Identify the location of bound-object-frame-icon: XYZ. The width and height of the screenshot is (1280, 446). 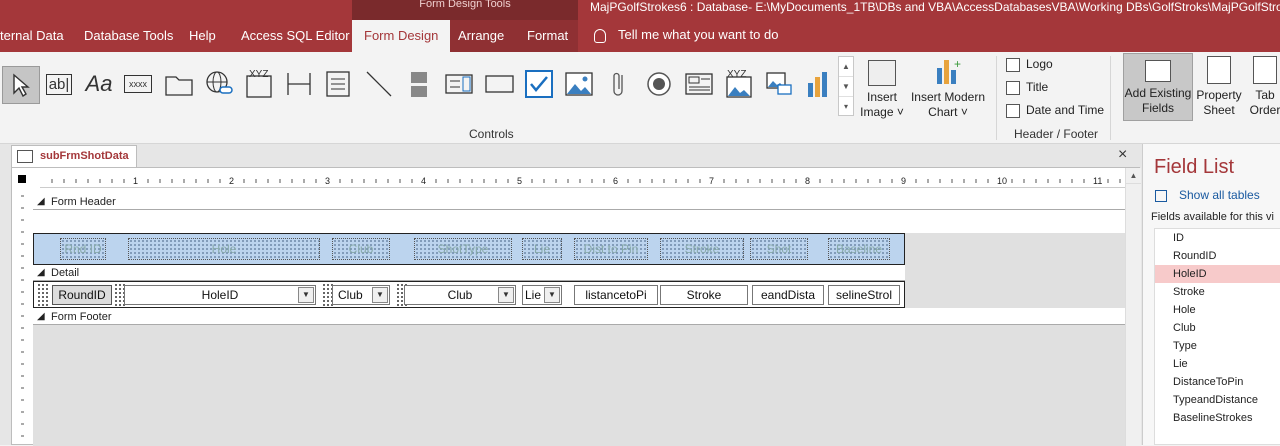
(739, 84).